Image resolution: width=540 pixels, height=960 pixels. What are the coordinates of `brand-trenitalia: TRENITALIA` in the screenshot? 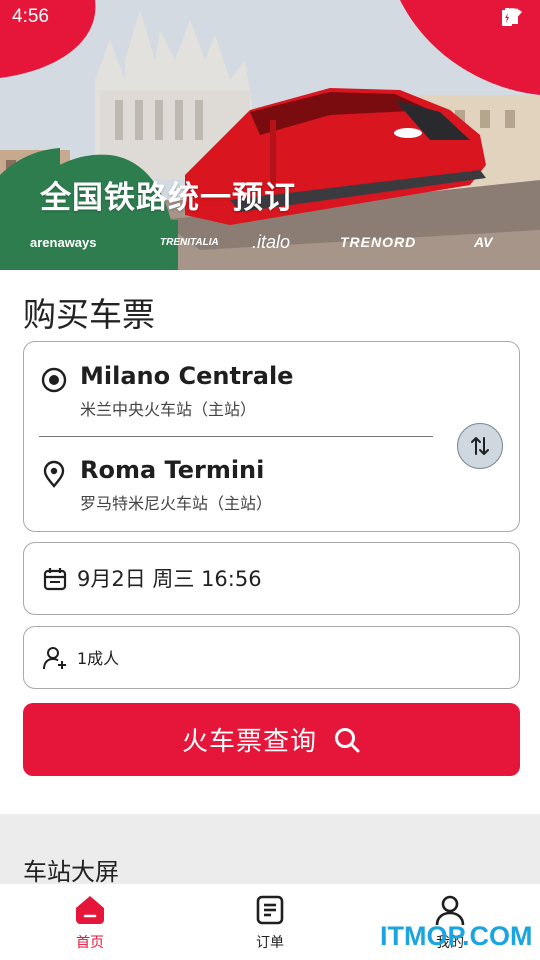 It's located at (189, 242).